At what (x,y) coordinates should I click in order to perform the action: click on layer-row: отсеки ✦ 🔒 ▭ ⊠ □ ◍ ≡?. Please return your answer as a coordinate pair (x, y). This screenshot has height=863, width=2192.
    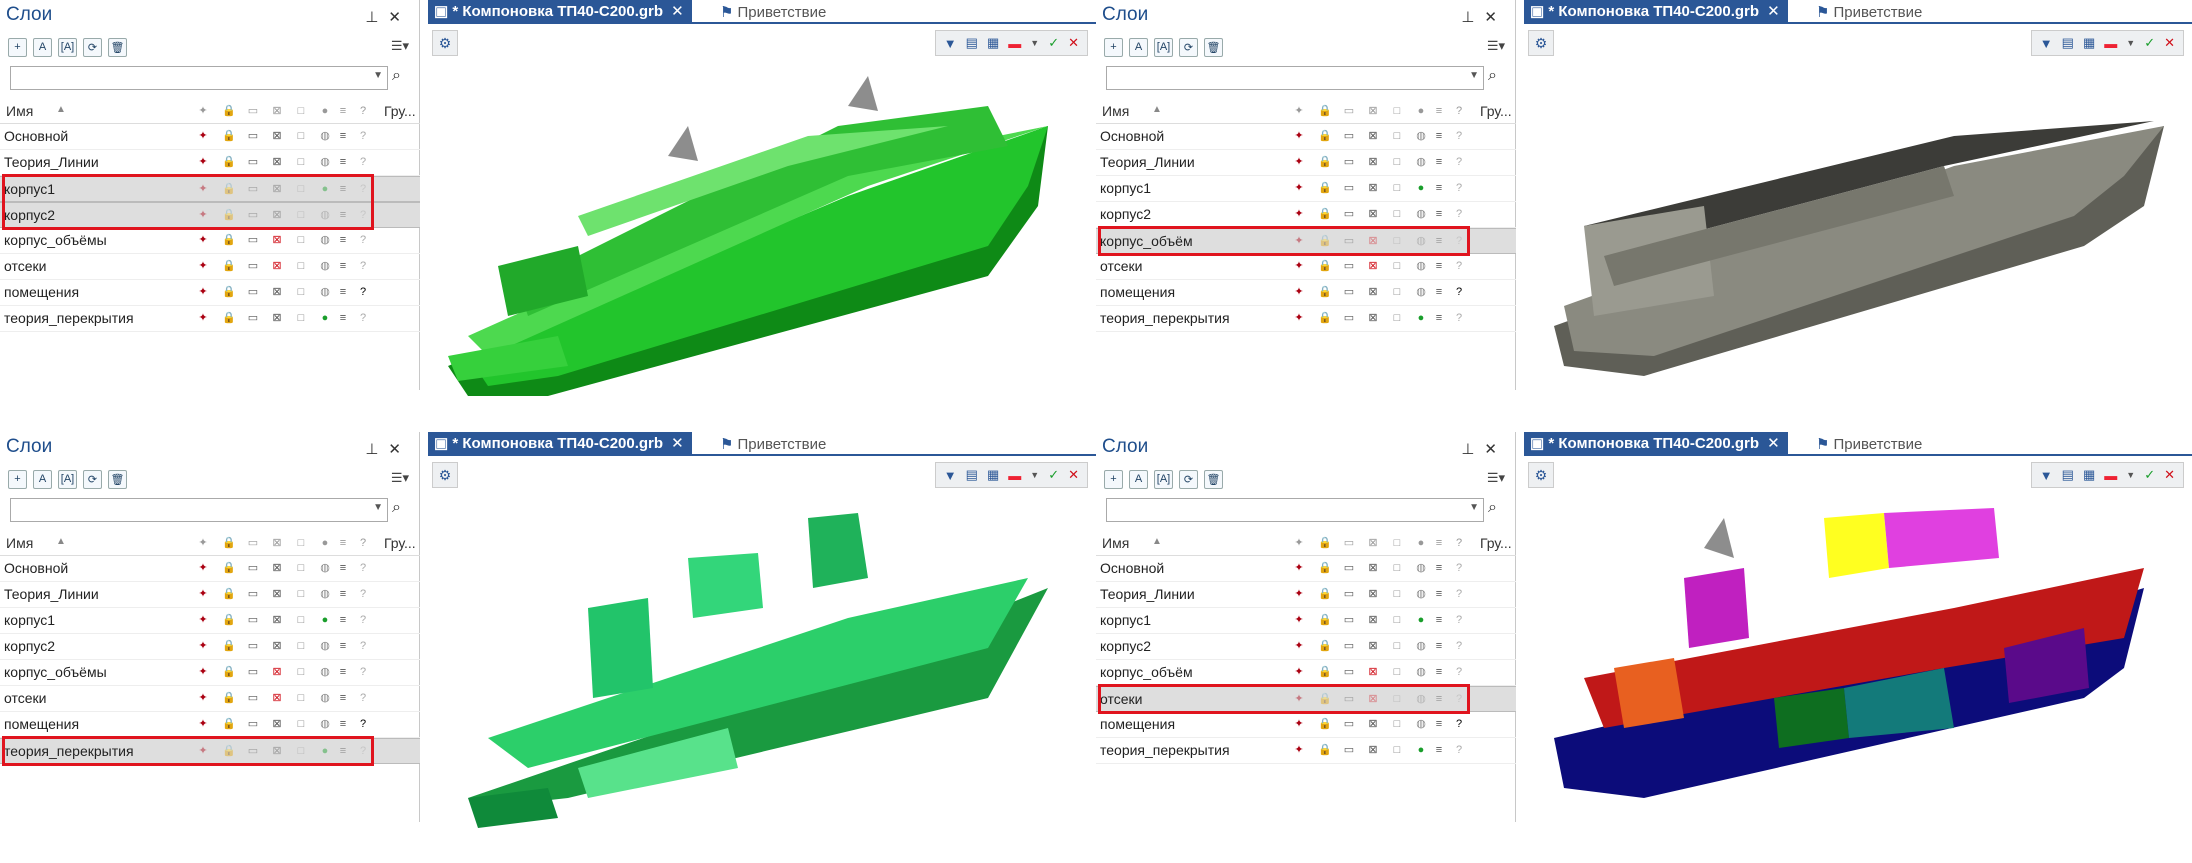
    Looking at the image, I should click on (1306, 267).